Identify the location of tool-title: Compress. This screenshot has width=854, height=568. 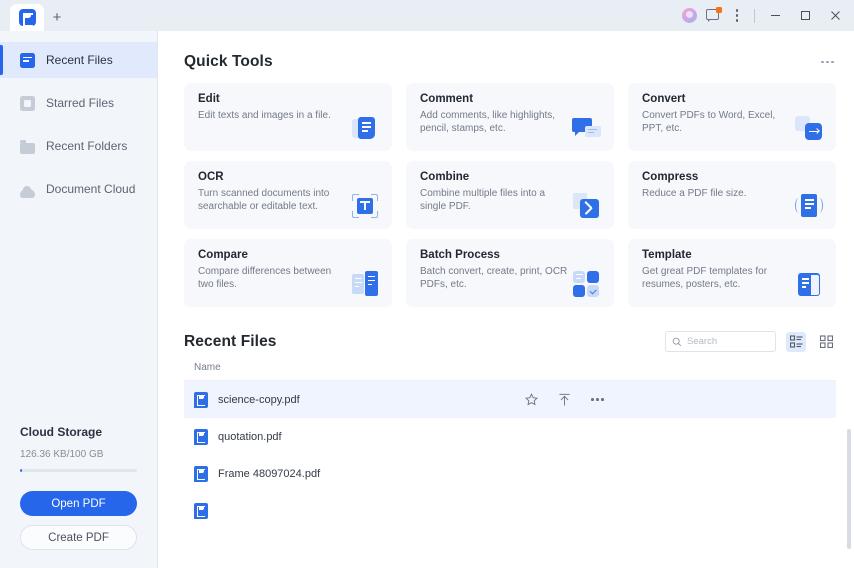
(670, 177).